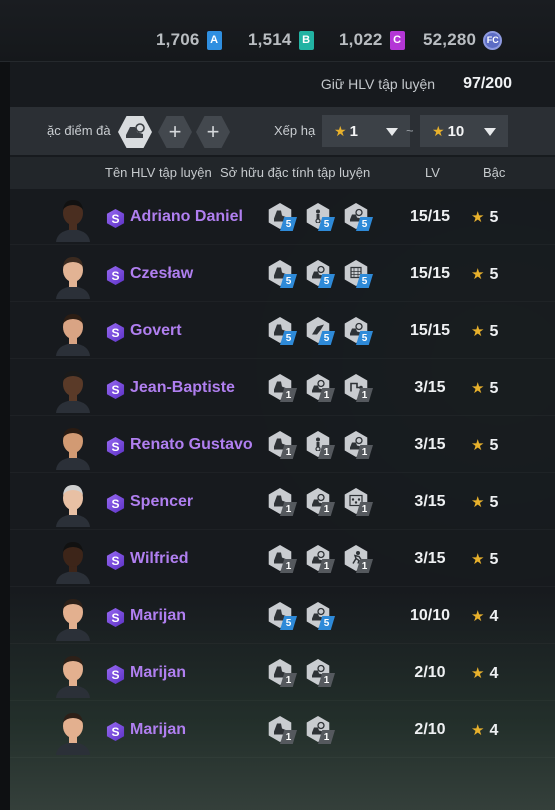  Describe the element at coordinates (175, 132) in the screenshot. I see `trait-filter-add-1: +` at that location.